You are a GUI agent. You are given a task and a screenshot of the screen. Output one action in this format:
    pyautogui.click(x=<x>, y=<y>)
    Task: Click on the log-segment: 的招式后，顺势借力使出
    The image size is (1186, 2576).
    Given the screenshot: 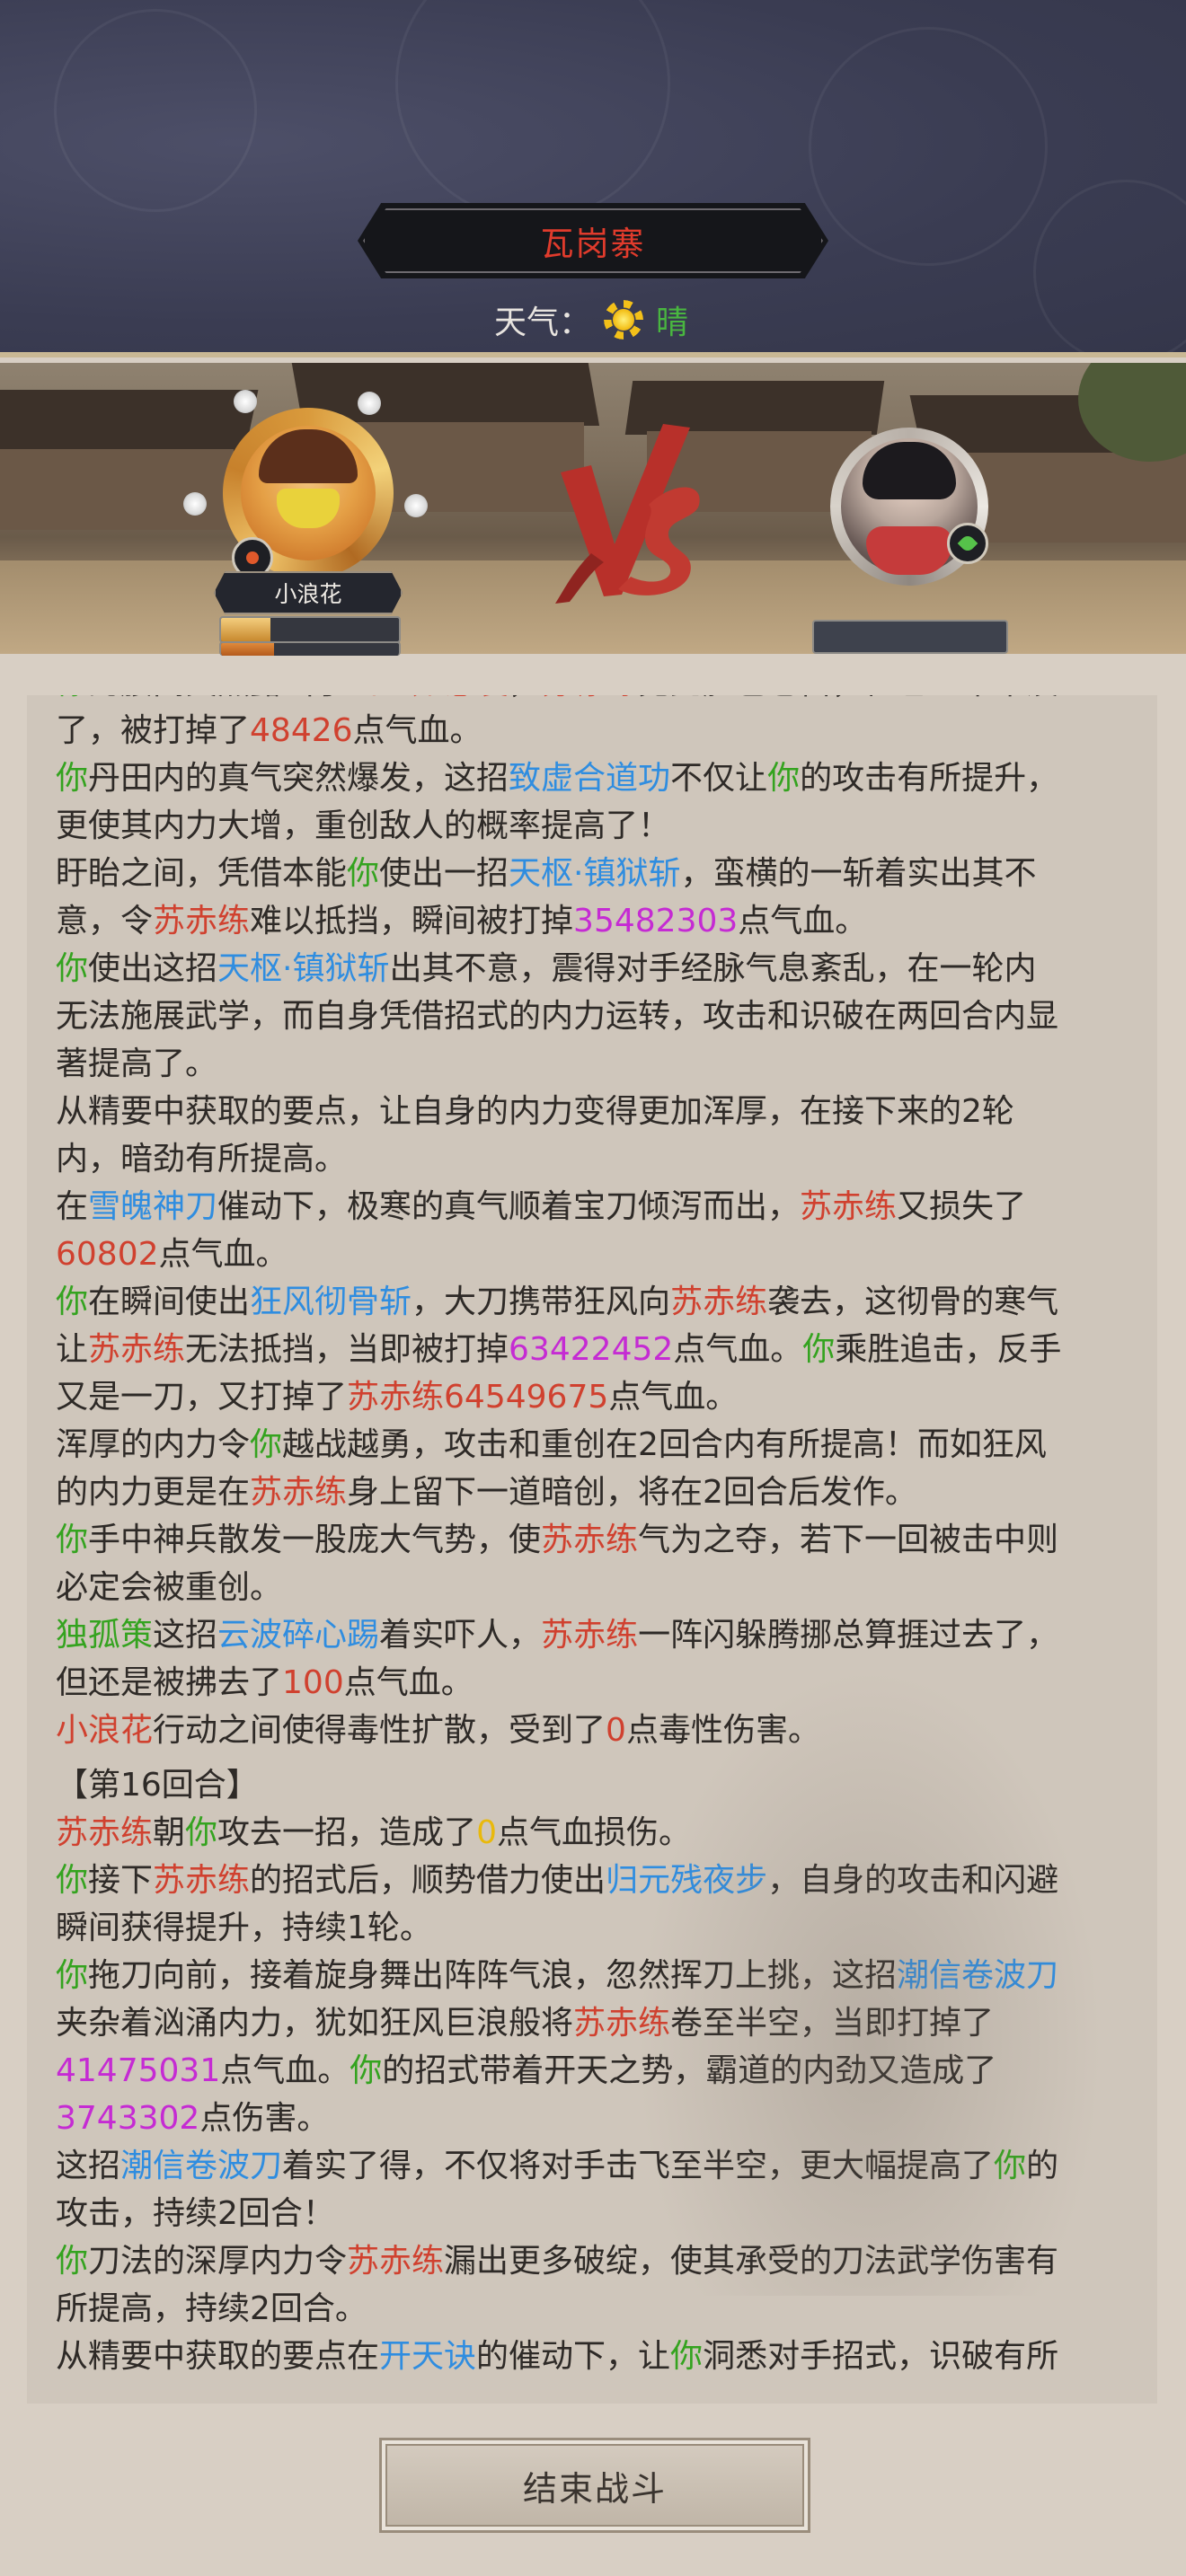 What is the action you would take?
    pyautogui.click(x=428, y=1880)
    